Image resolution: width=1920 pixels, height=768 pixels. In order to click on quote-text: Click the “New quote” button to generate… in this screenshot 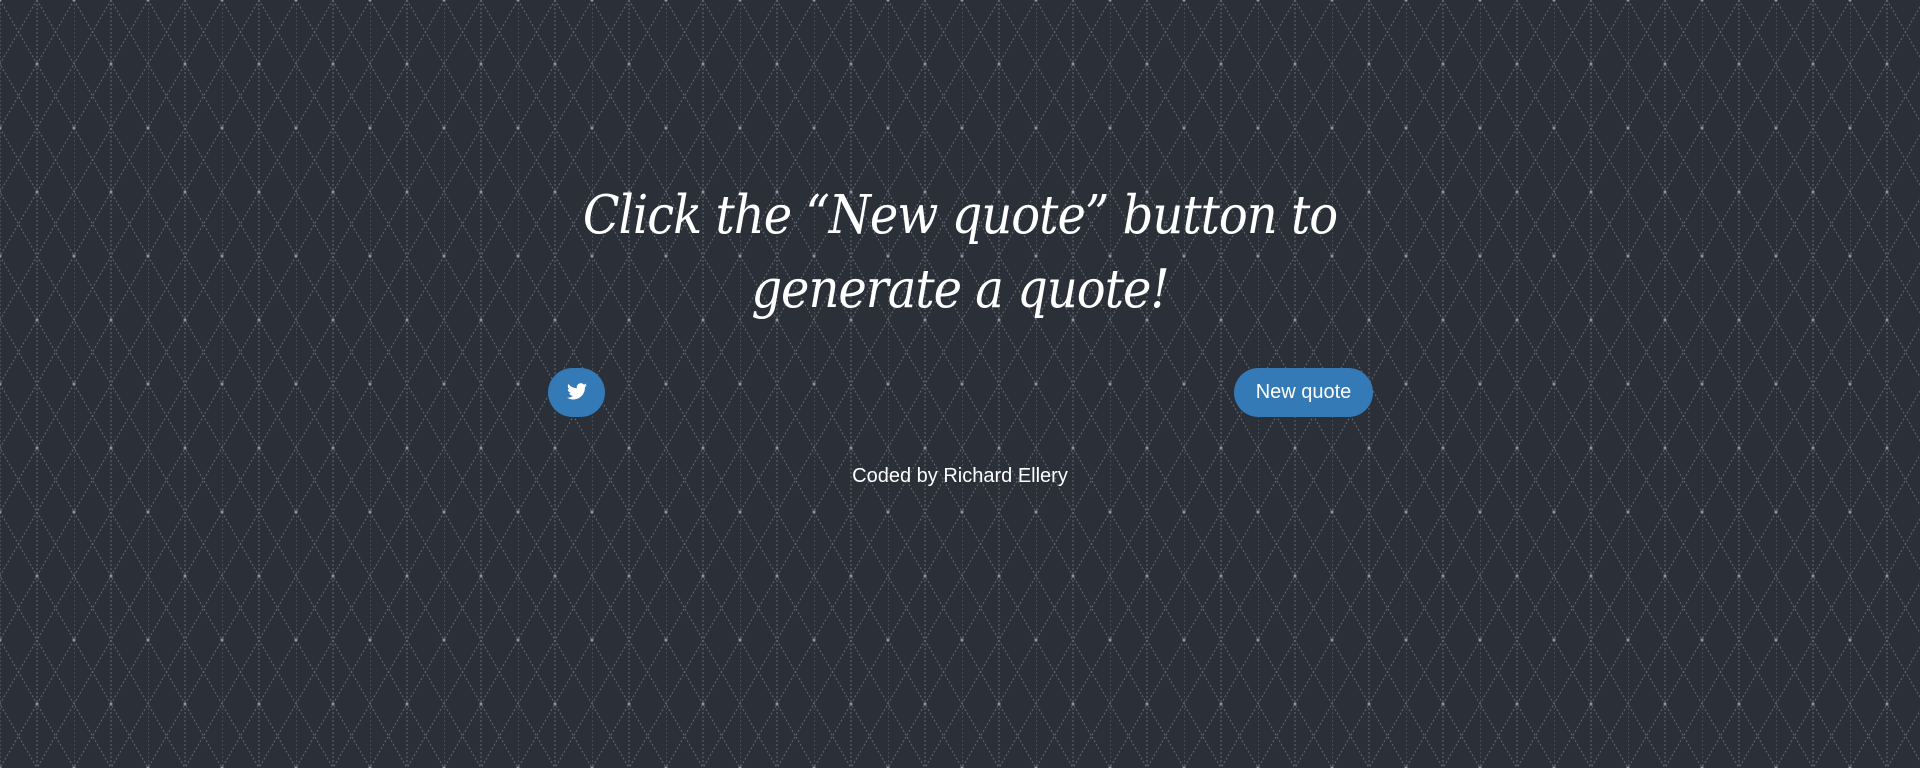, I will do `click(960, 252)`.